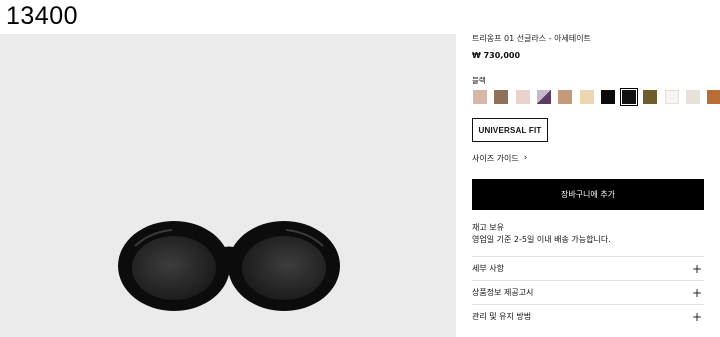  Describe the element at coordinates (525, 158) in the screenshot. I see `chevron-right-icon: ›` at that location.